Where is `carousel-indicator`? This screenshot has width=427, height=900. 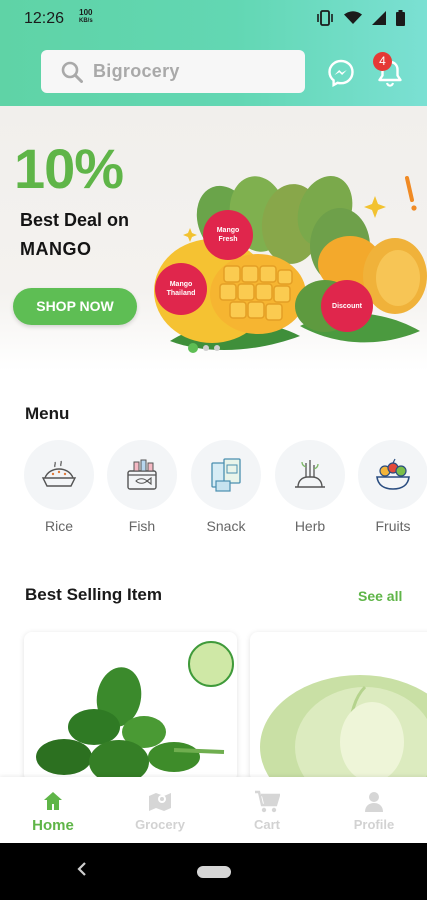 carousel-indicator is located at coordinates (204, 348).